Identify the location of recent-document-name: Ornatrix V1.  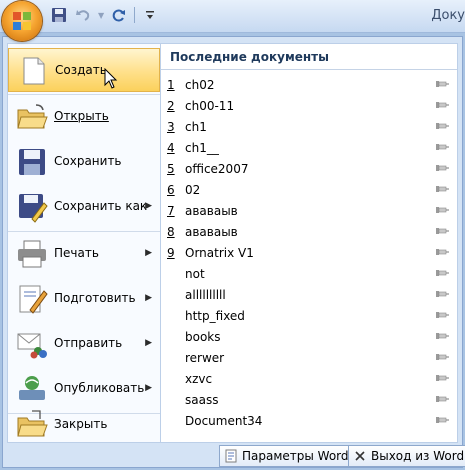
(219, 252).